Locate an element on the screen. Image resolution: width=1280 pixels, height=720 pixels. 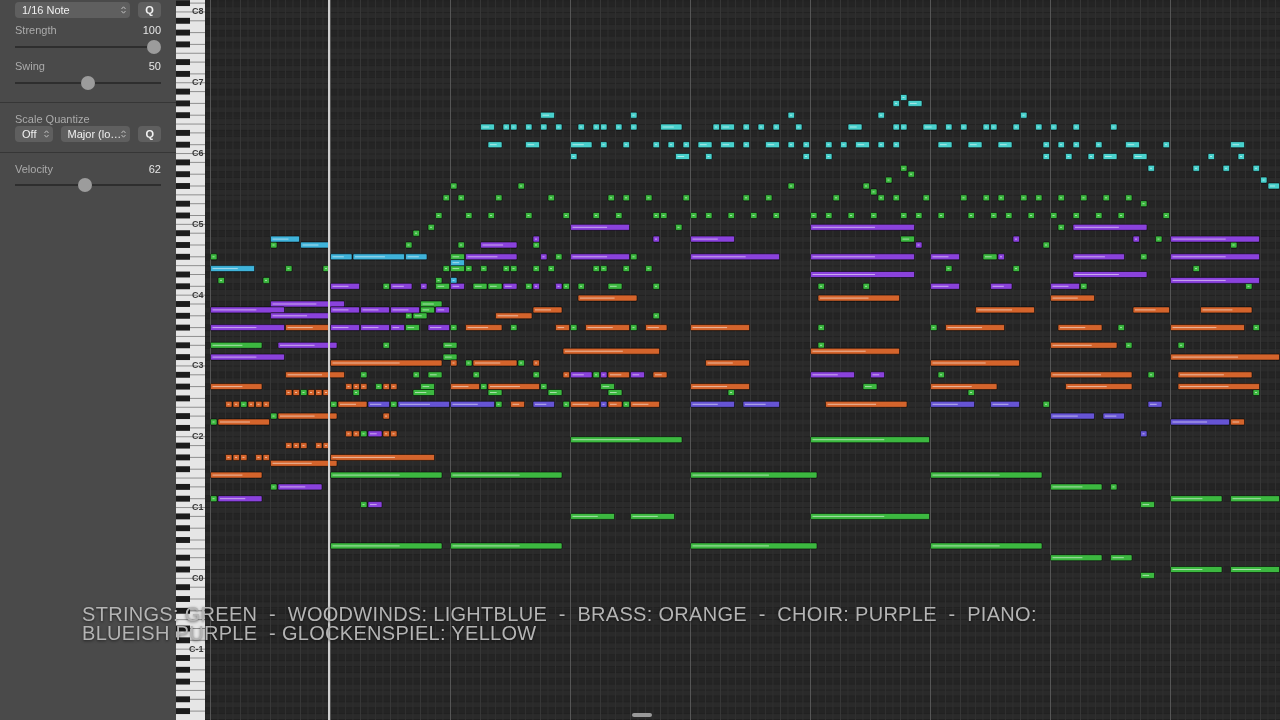
slider-value: 100 is located at coordinates (151, 30).